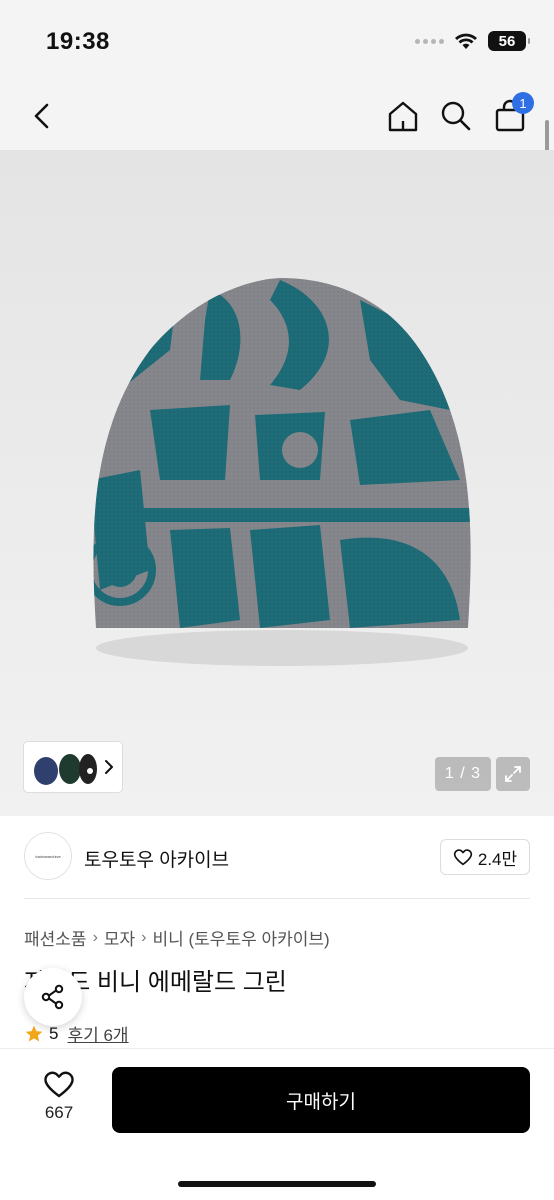  I want to click on seller-avatar: towtowarchive, so click(48, 856).